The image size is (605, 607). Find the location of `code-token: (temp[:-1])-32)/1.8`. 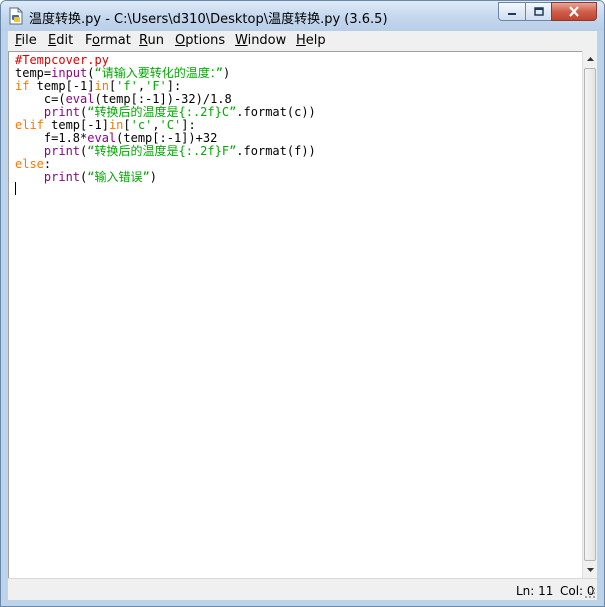

code-token: (temp[:-1])-32)/1.8 is located at coordinates (163, 99).